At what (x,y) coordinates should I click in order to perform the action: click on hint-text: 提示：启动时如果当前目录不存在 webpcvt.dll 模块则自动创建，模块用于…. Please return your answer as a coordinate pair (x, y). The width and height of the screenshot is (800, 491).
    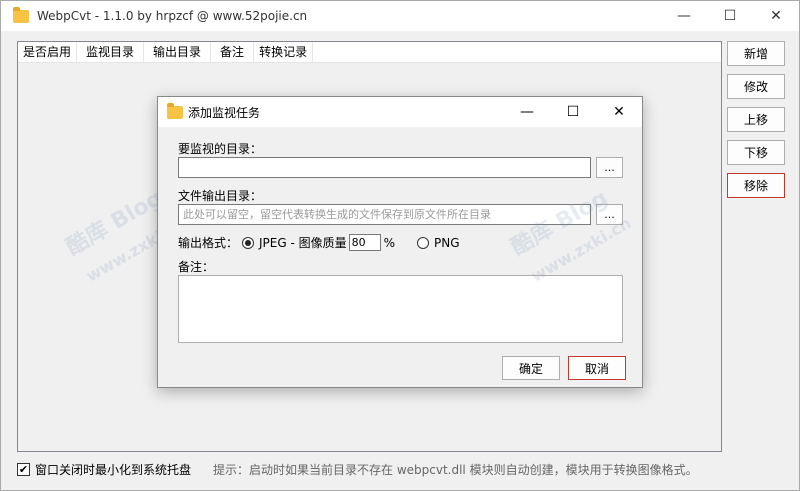
    Looking at the image, I should click on (455, 469).